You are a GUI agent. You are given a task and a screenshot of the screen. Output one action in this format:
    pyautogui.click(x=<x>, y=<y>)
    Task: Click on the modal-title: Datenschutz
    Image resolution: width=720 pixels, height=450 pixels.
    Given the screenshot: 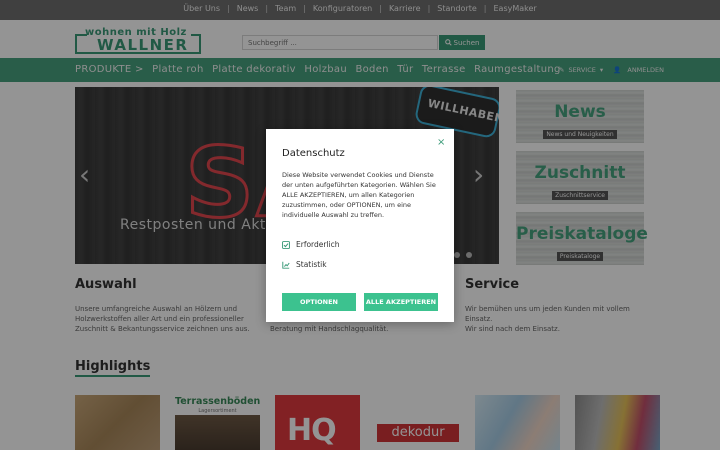 What is the action you would take?
    pyautogui.click(x=313, y=153)
    